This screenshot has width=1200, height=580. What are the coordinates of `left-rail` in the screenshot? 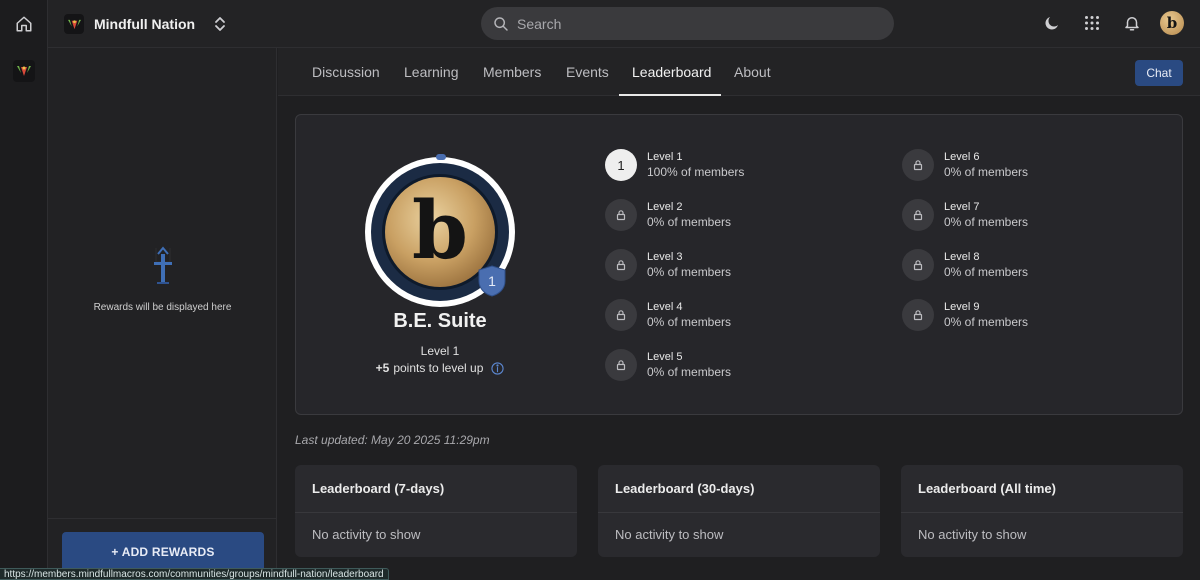 It's located at (24, 290).